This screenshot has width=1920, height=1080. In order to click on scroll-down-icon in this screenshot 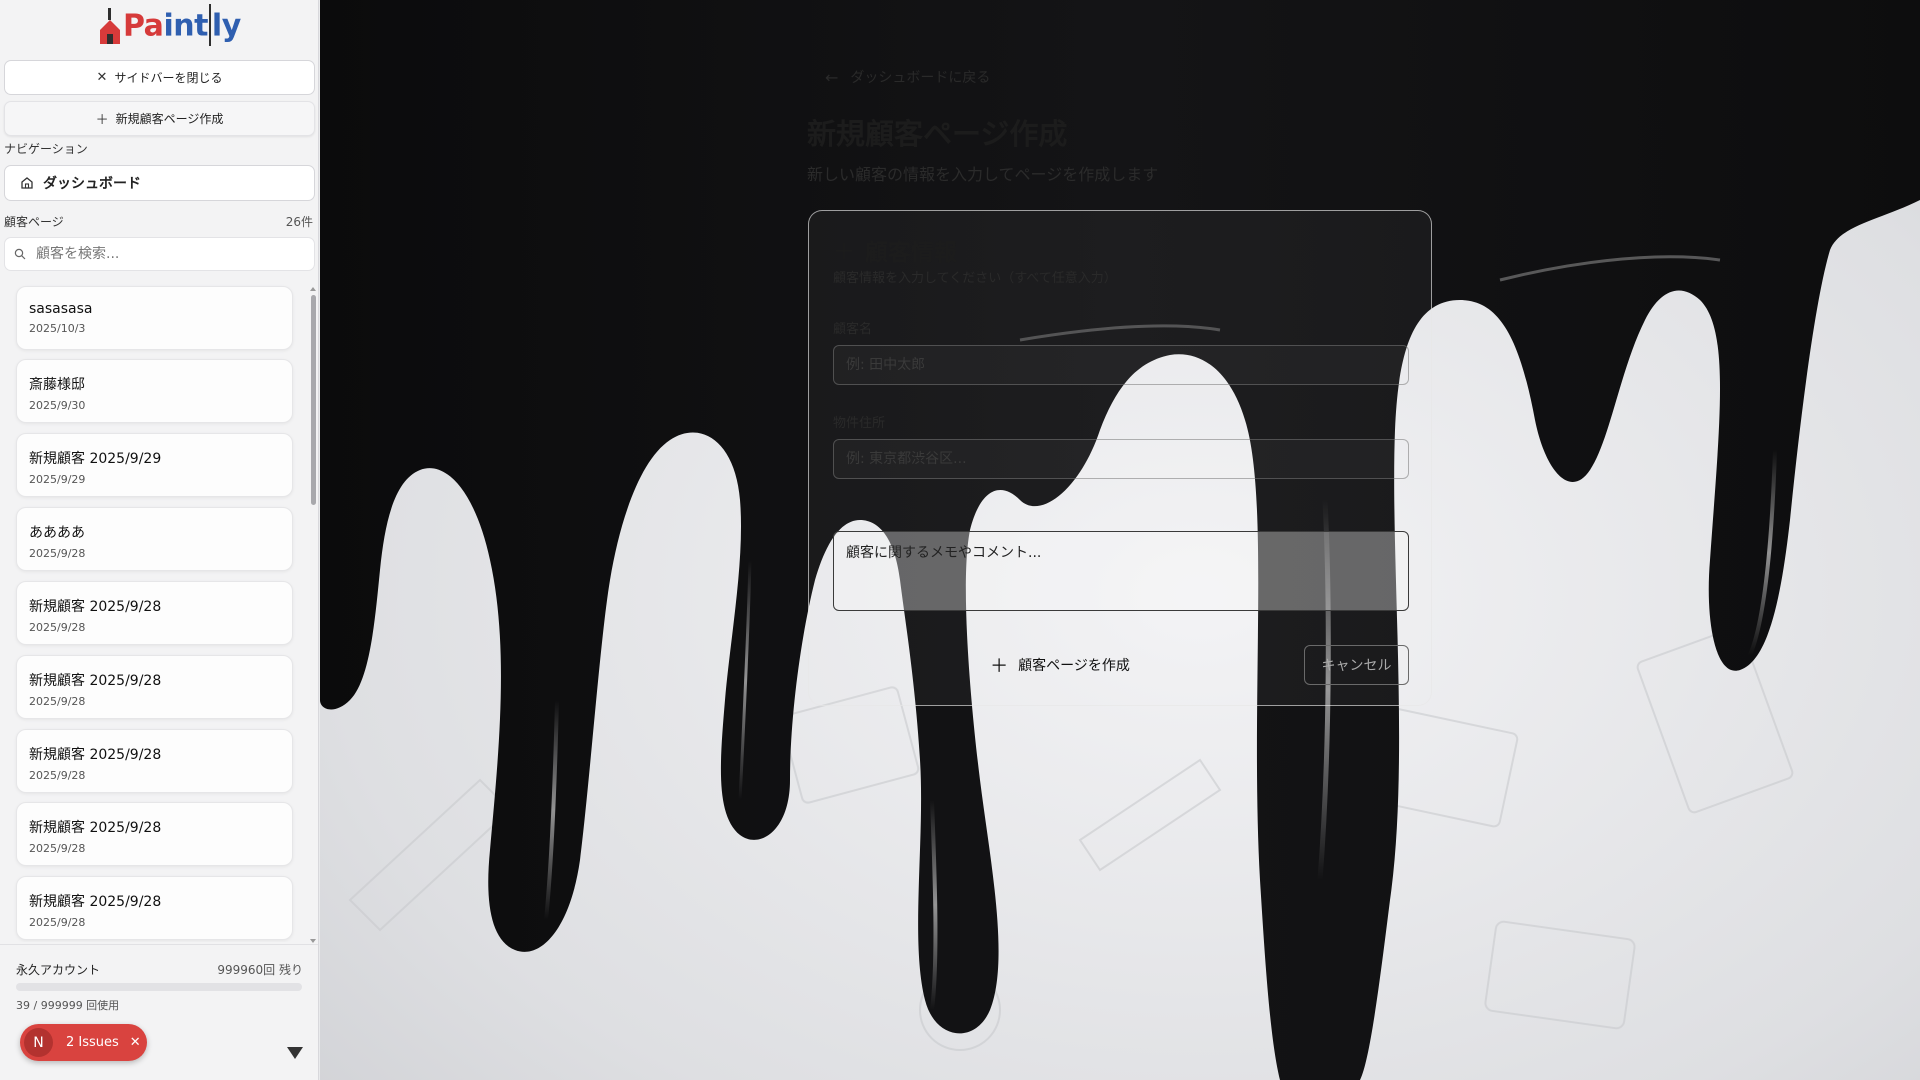, I will do `click(313, 941)`.